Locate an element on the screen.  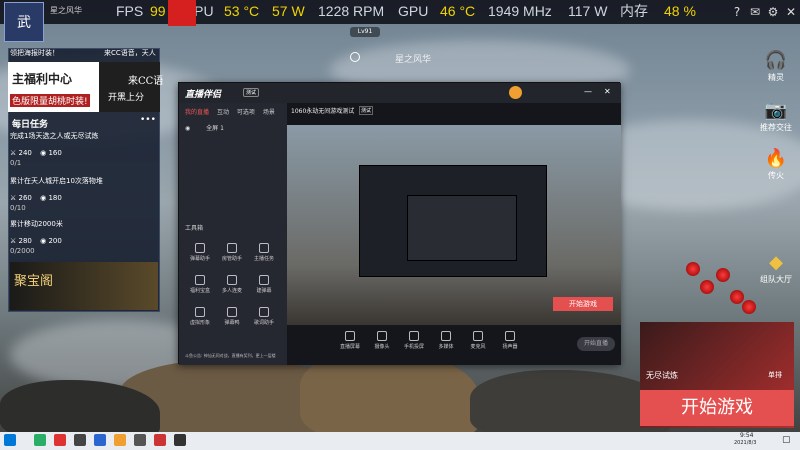
windows-start-icon is located at coordinates (10, 440).